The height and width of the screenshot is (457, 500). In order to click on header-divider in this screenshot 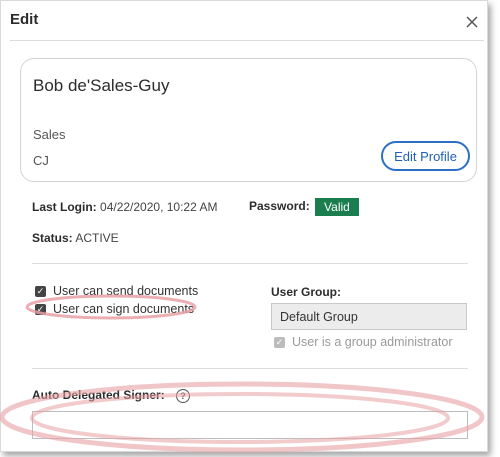, I will do `click(247, 40)`.